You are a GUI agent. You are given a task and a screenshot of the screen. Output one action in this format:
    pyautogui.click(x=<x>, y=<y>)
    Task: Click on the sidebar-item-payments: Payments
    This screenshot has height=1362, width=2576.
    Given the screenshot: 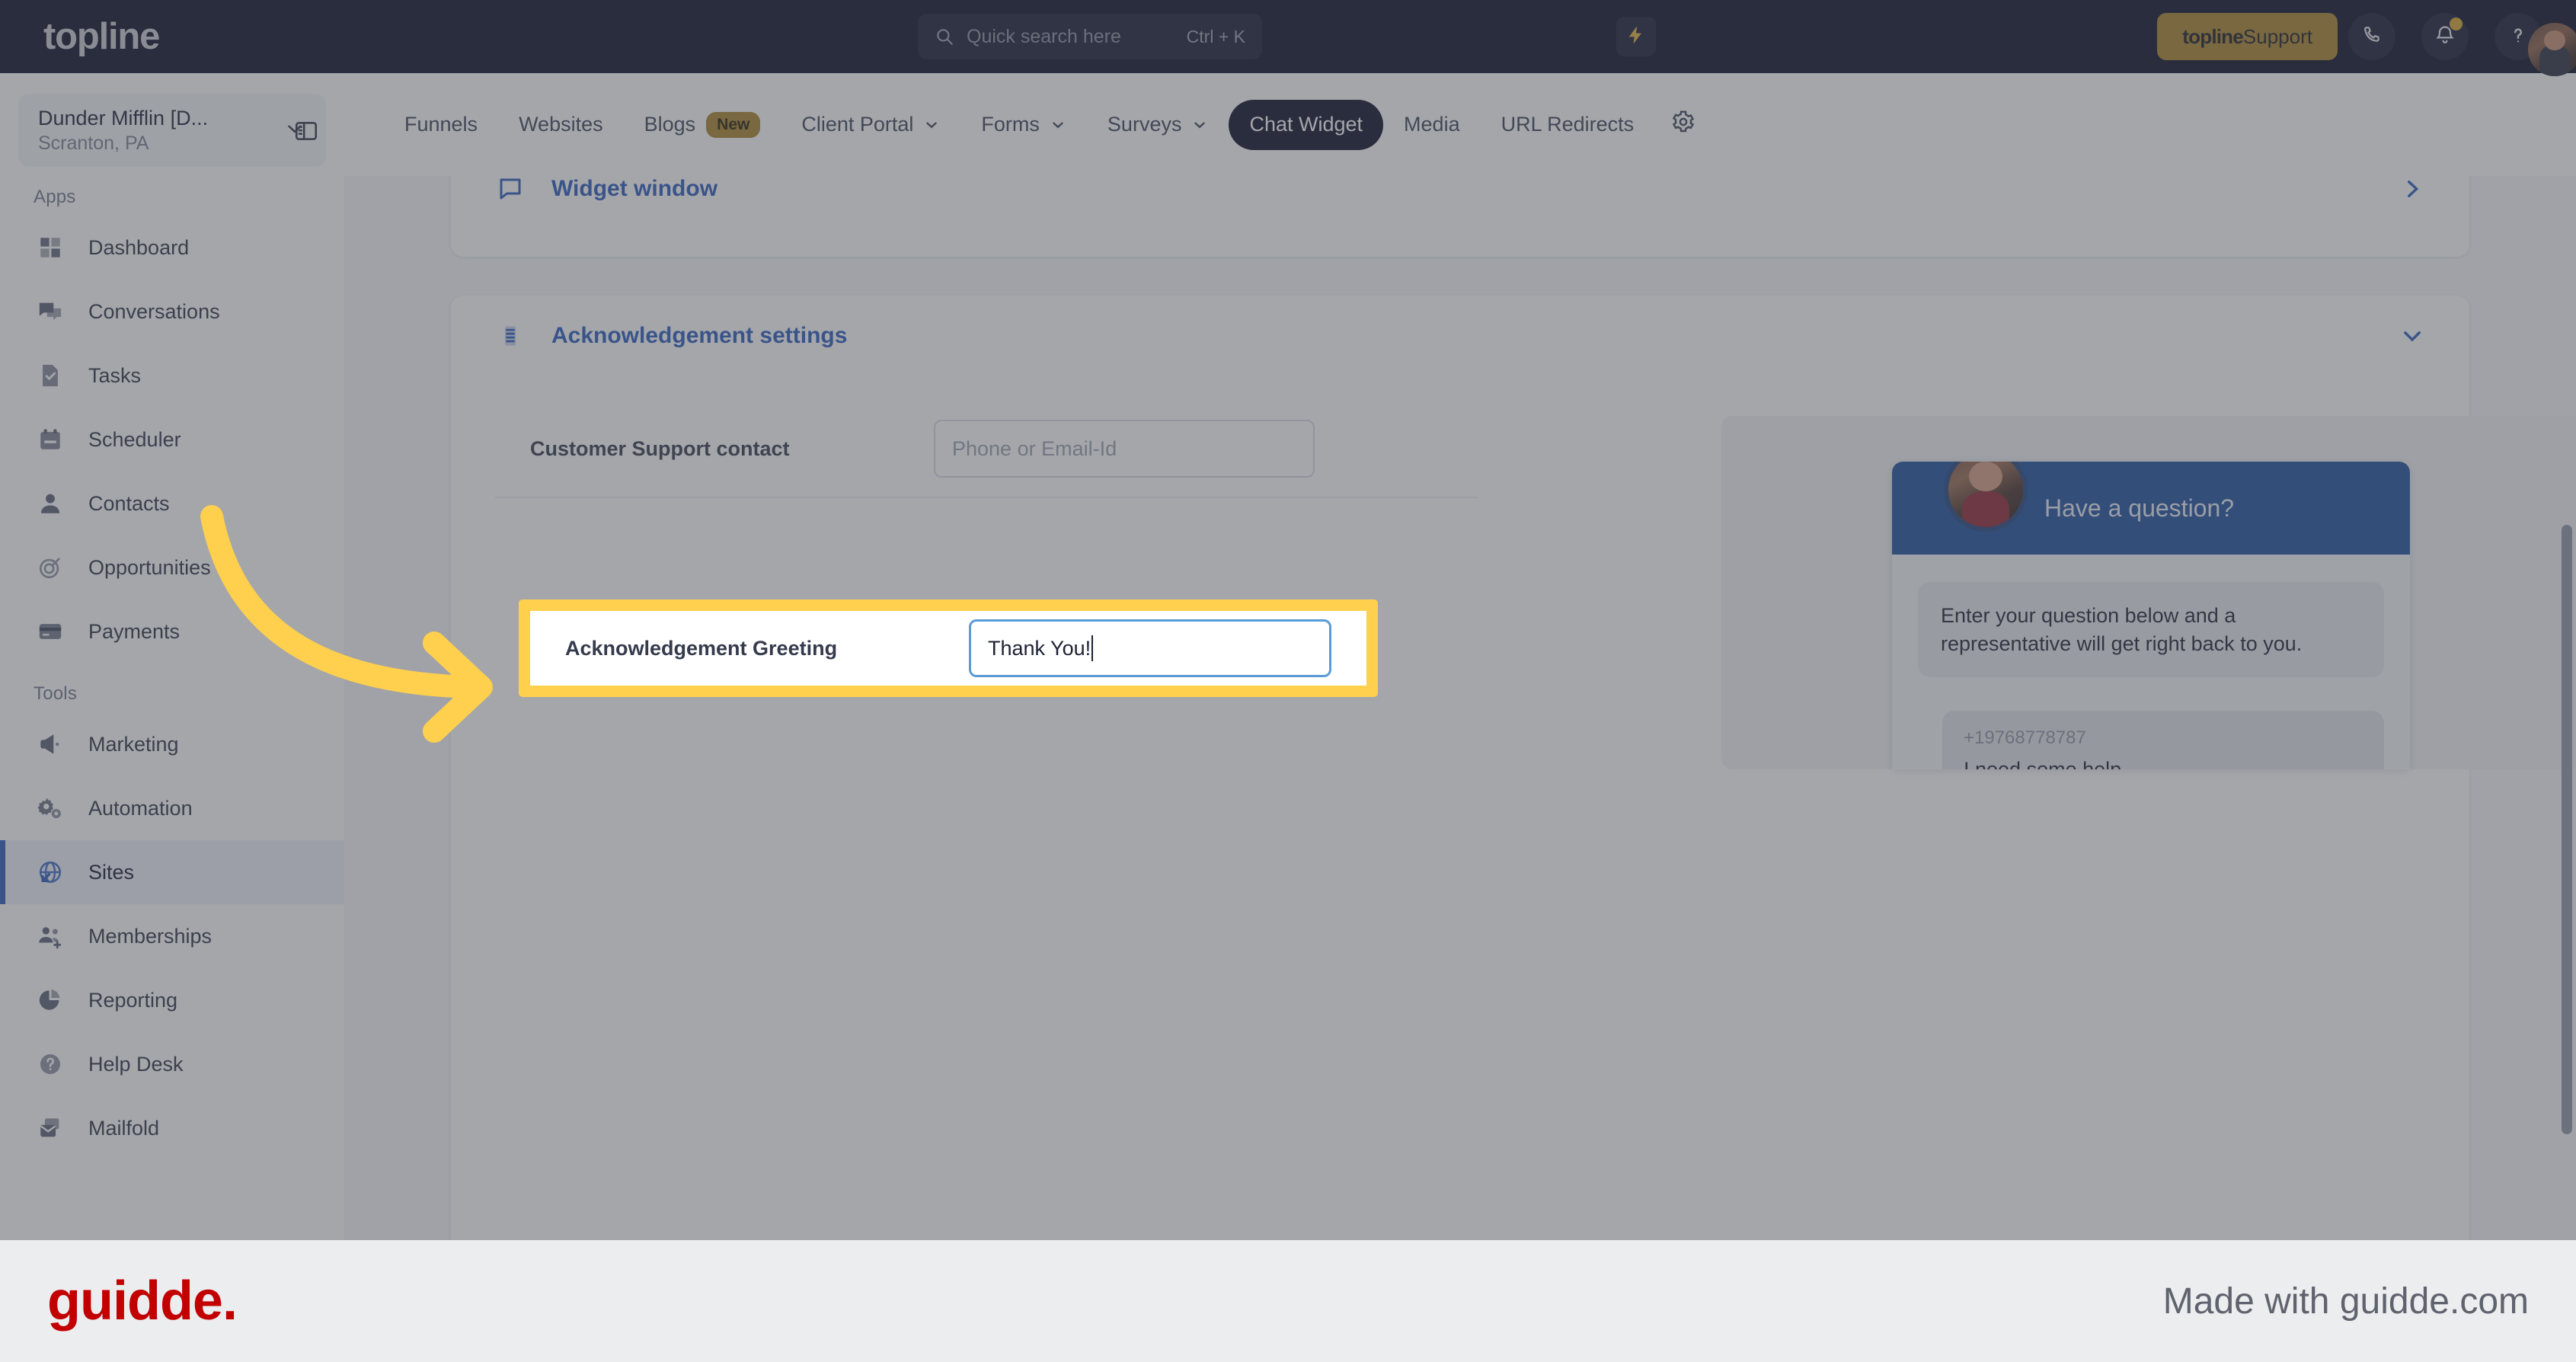 What is the action you would take?
    pyautogui.click(x=172, y=631)
    